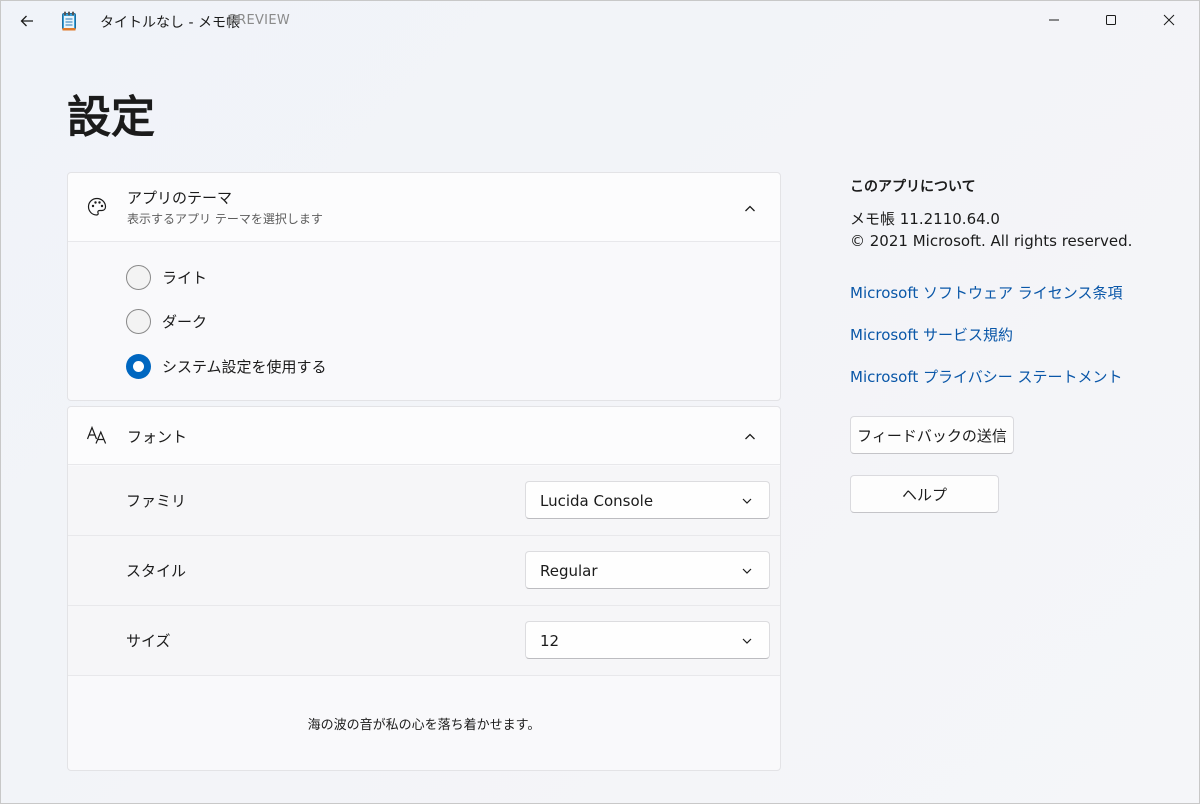  What do you see at coordinates (148, 641) in the screenshot?
I see `font-size-label: サイズ` at bounding box center [148, 641].